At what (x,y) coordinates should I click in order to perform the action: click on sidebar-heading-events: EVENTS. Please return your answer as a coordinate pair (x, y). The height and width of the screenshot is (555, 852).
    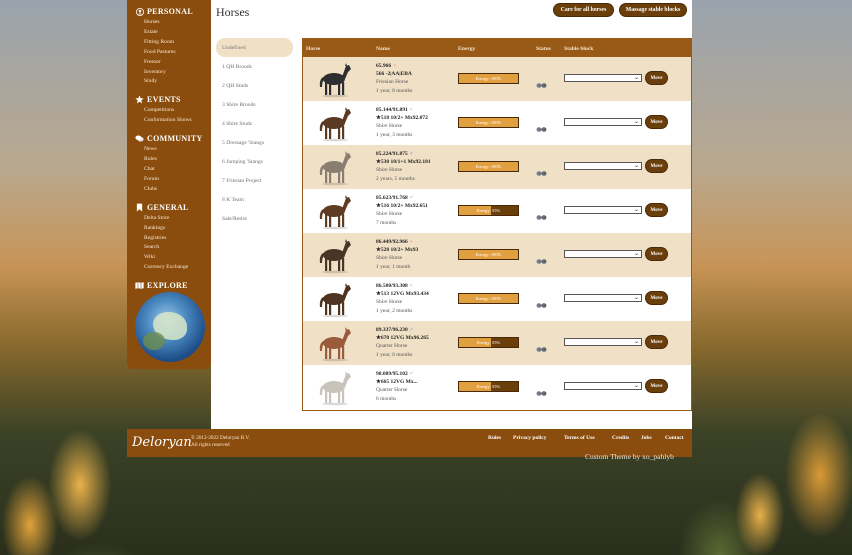
    Looking at the image, I should click on (169, 99).